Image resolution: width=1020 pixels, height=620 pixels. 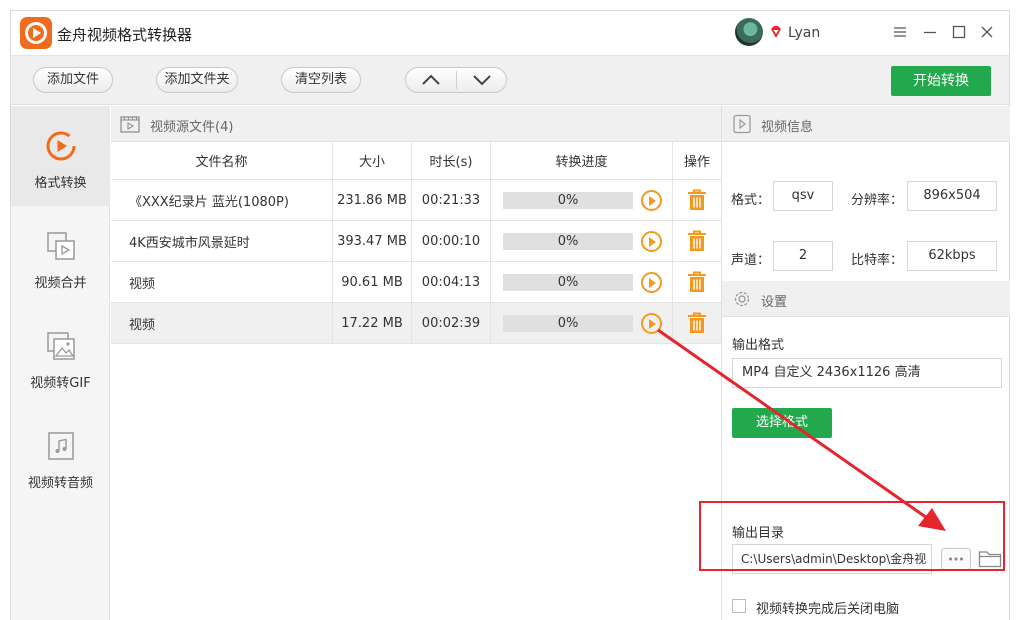 What do you see at coordinates (451, 323) in the screenshot?
I see `file-duration: 00:02:39` at bounding box center [451, 323].